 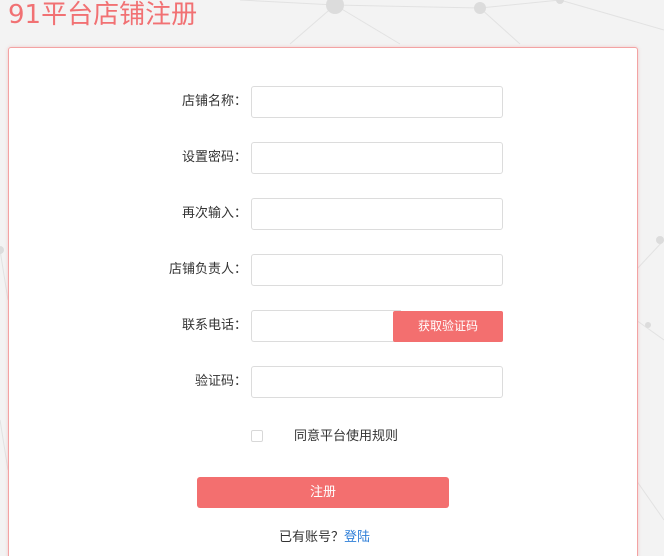 I want to click on password-input, so click(x=377, y=158).